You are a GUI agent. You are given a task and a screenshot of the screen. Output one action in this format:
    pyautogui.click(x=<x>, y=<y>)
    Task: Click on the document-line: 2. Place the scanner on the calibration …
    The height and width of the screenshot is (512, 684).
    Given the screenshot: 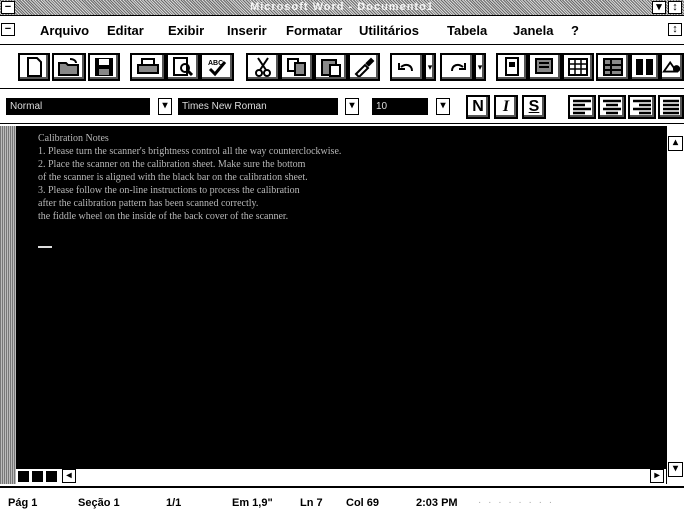 What is the action you would take?
    pyautogui.click(x=172, y=164)
    